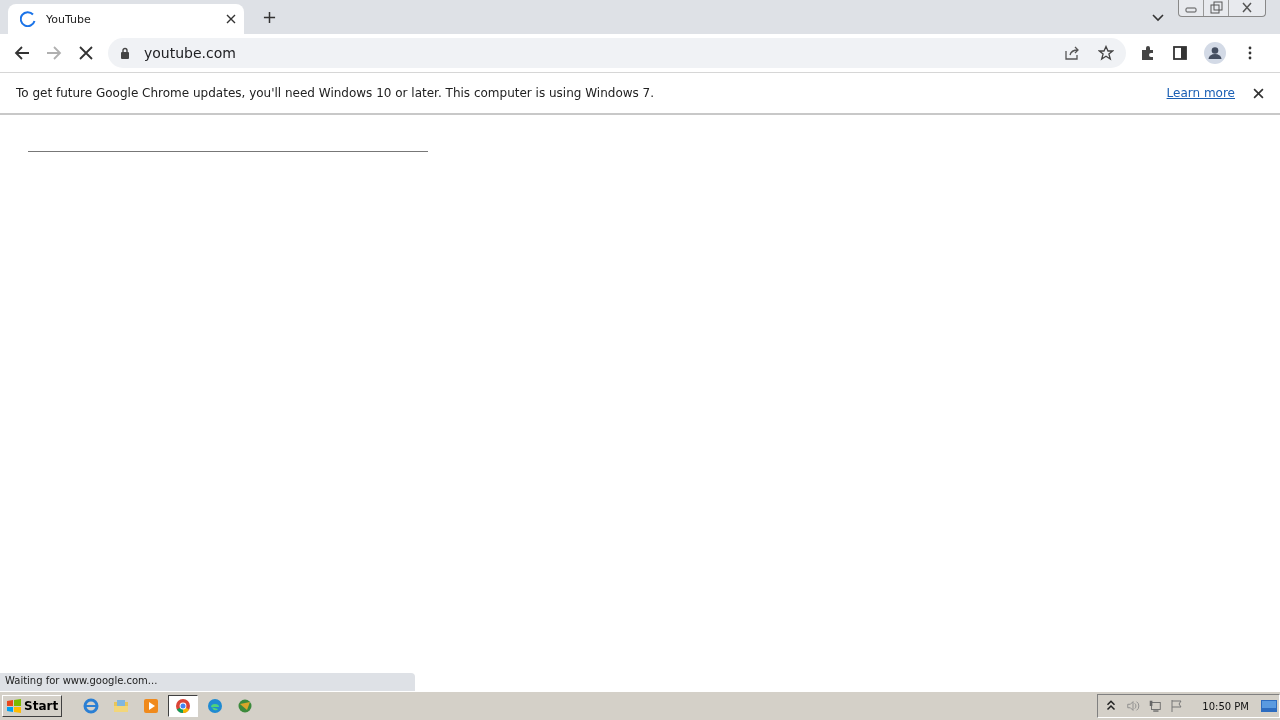 This screenshot has width=1280, height=720. I want to click on new-tab-icon, so click(269, 17).